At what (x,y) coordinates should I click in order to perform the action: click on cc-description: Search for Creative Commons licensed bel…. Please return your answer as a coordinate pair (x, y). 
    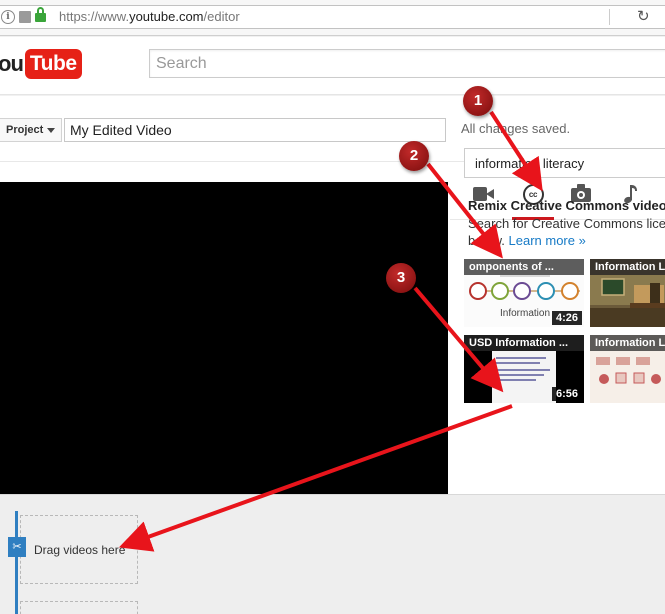
    Looking at the image, I should click on (566, 232).